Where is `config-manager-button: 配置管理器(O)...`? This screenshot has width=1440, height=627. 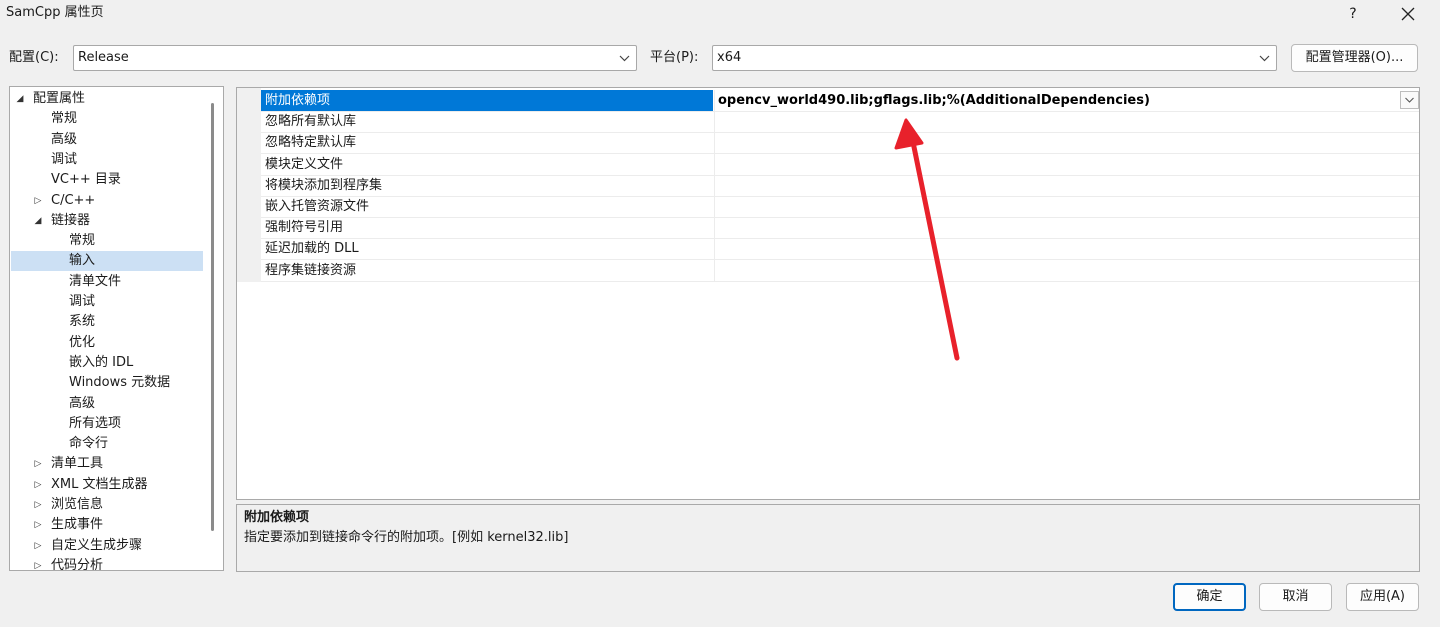 config-manager-button: 配置管理器(O)... is located at coordinates (1354, 58).